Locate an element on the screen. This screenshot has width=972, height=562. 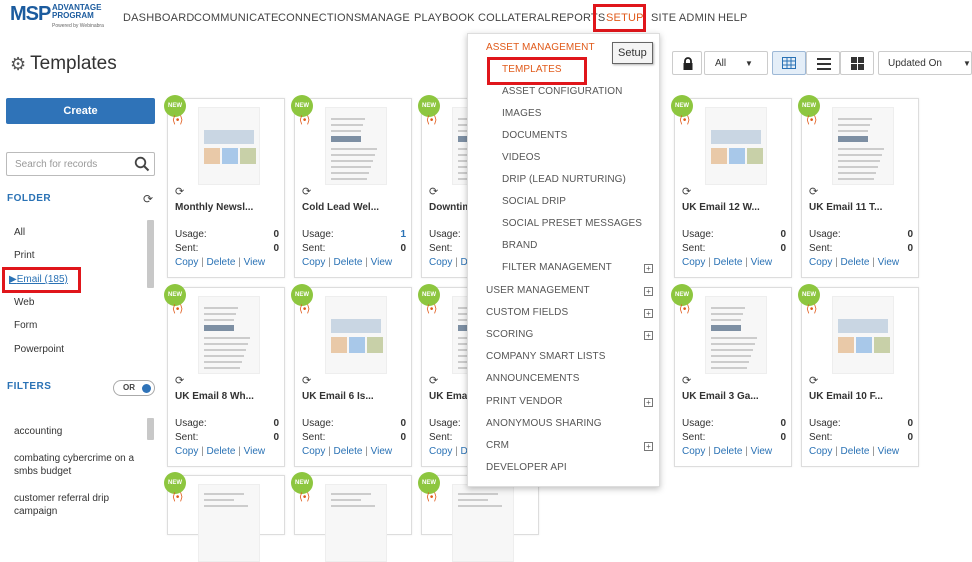
folder-item-powerpoint: Powerpoint is located at coordinates (39, 349).